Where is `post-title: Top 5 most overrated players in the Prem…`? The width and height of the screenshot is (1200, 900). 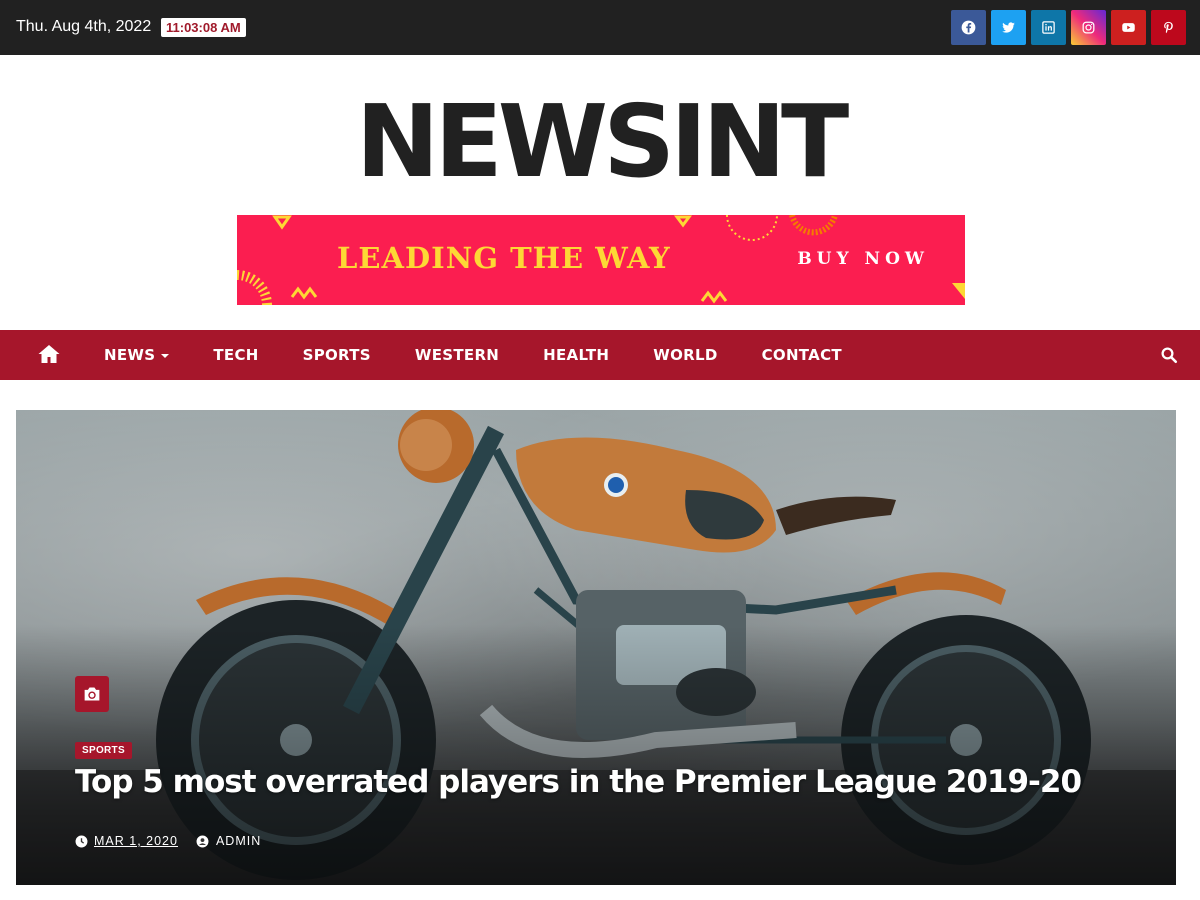
post-title: Top 5 most overrated players in the Prem… is located at coordinates (578, 782).